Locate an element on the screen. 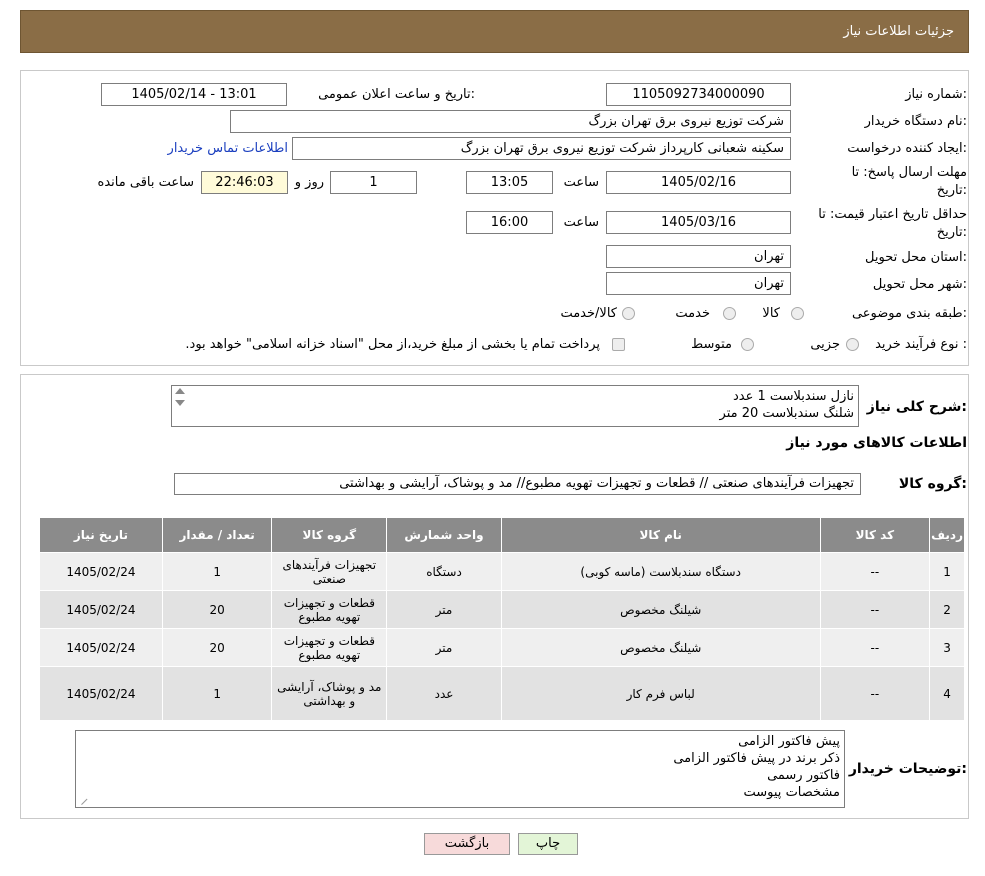 This screenshot has width=985, height=876. validity-time-field: 16:00 is located at coordinates (509, 222).